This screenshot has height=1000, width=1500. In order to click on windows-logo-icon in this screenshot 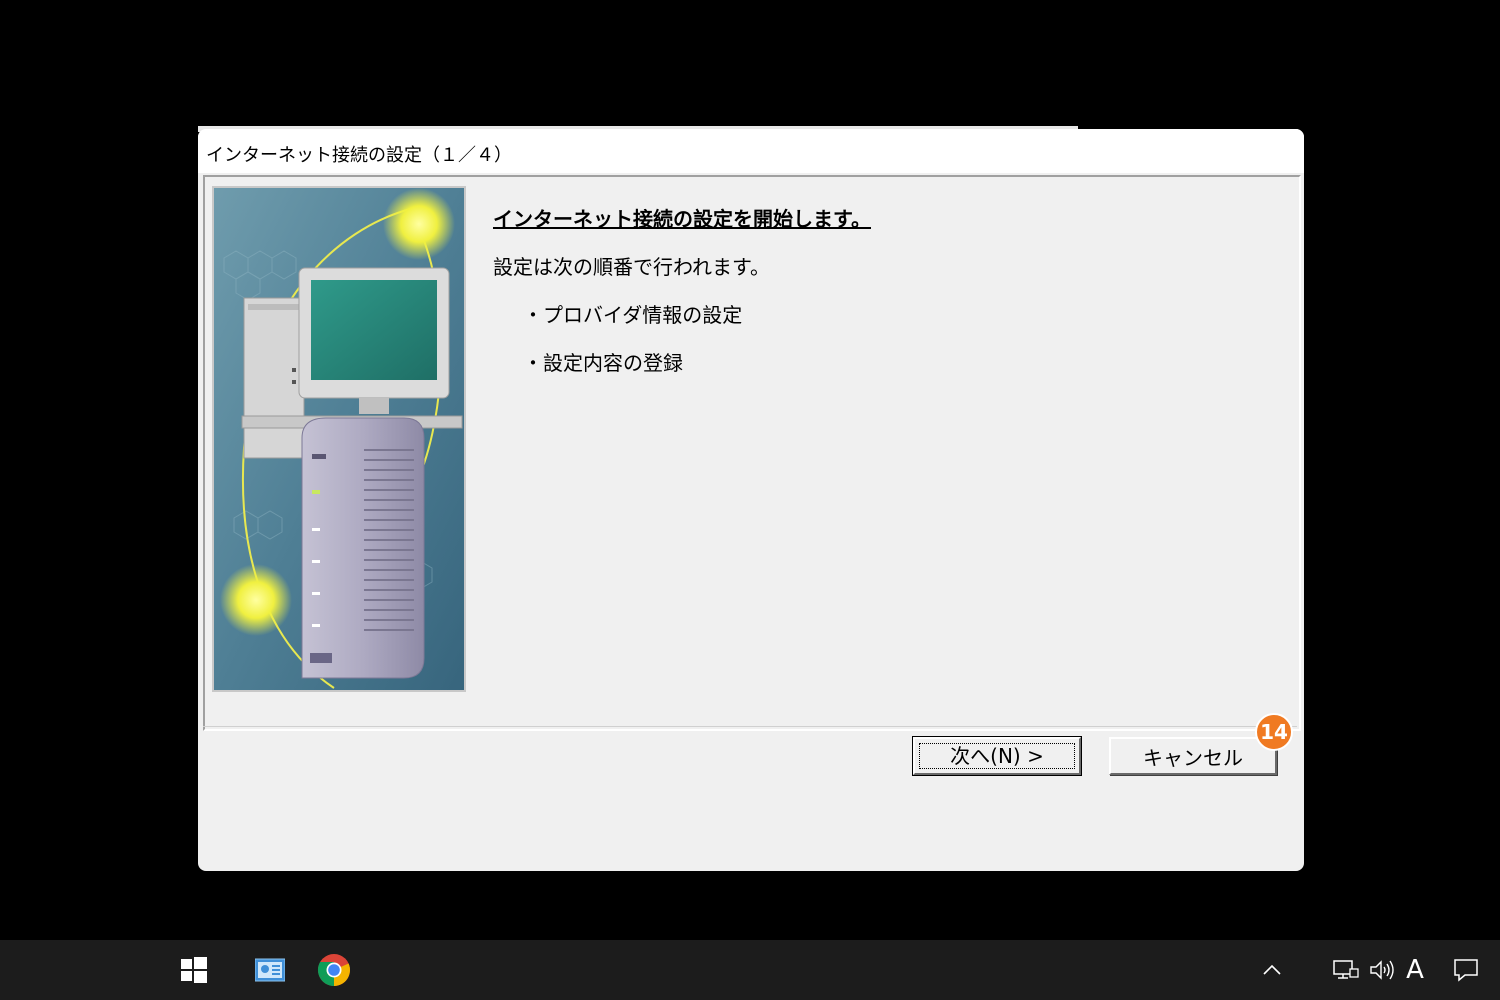, I will do `click(194, 970)`.